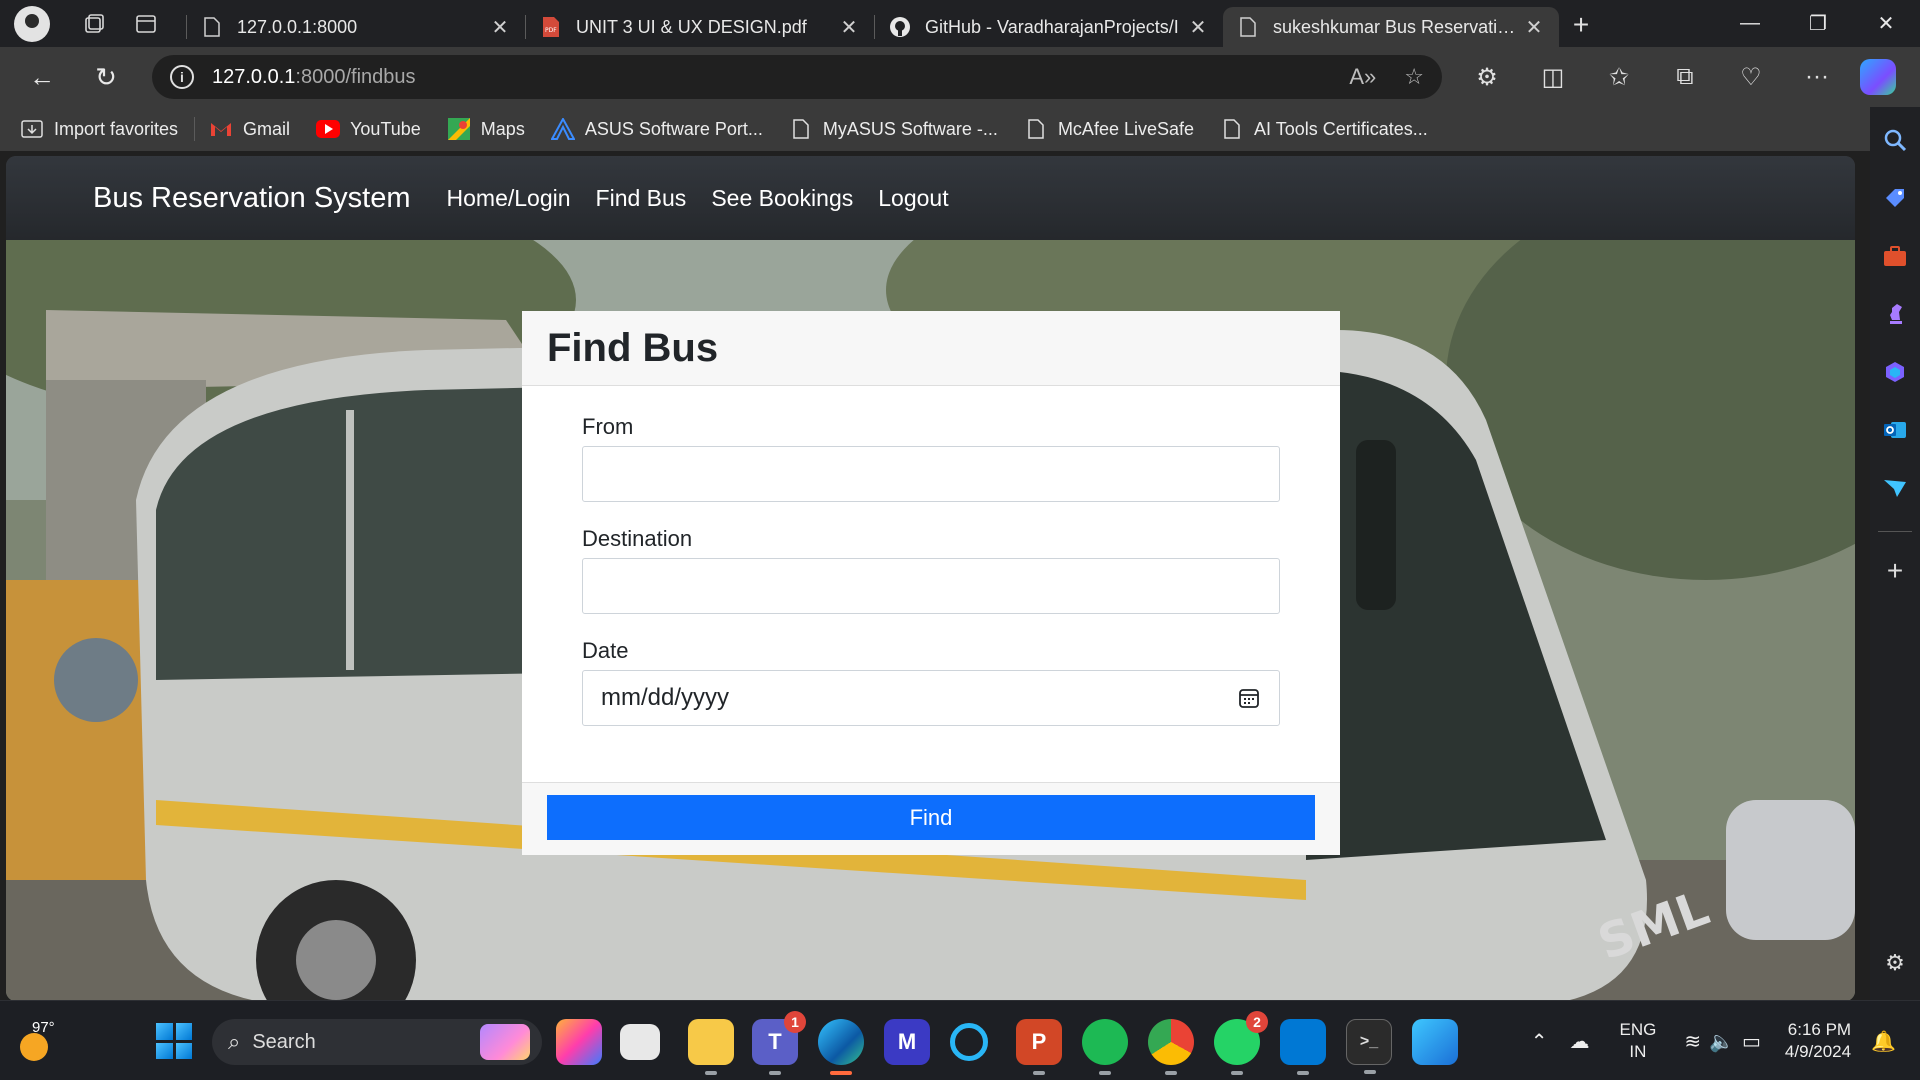 This screenshot has height=1080, width=1920. What do you see at coordinates (32, 23) in the screenshot?
I see `profile-avatar-icon` at bounding box center [32, 23].